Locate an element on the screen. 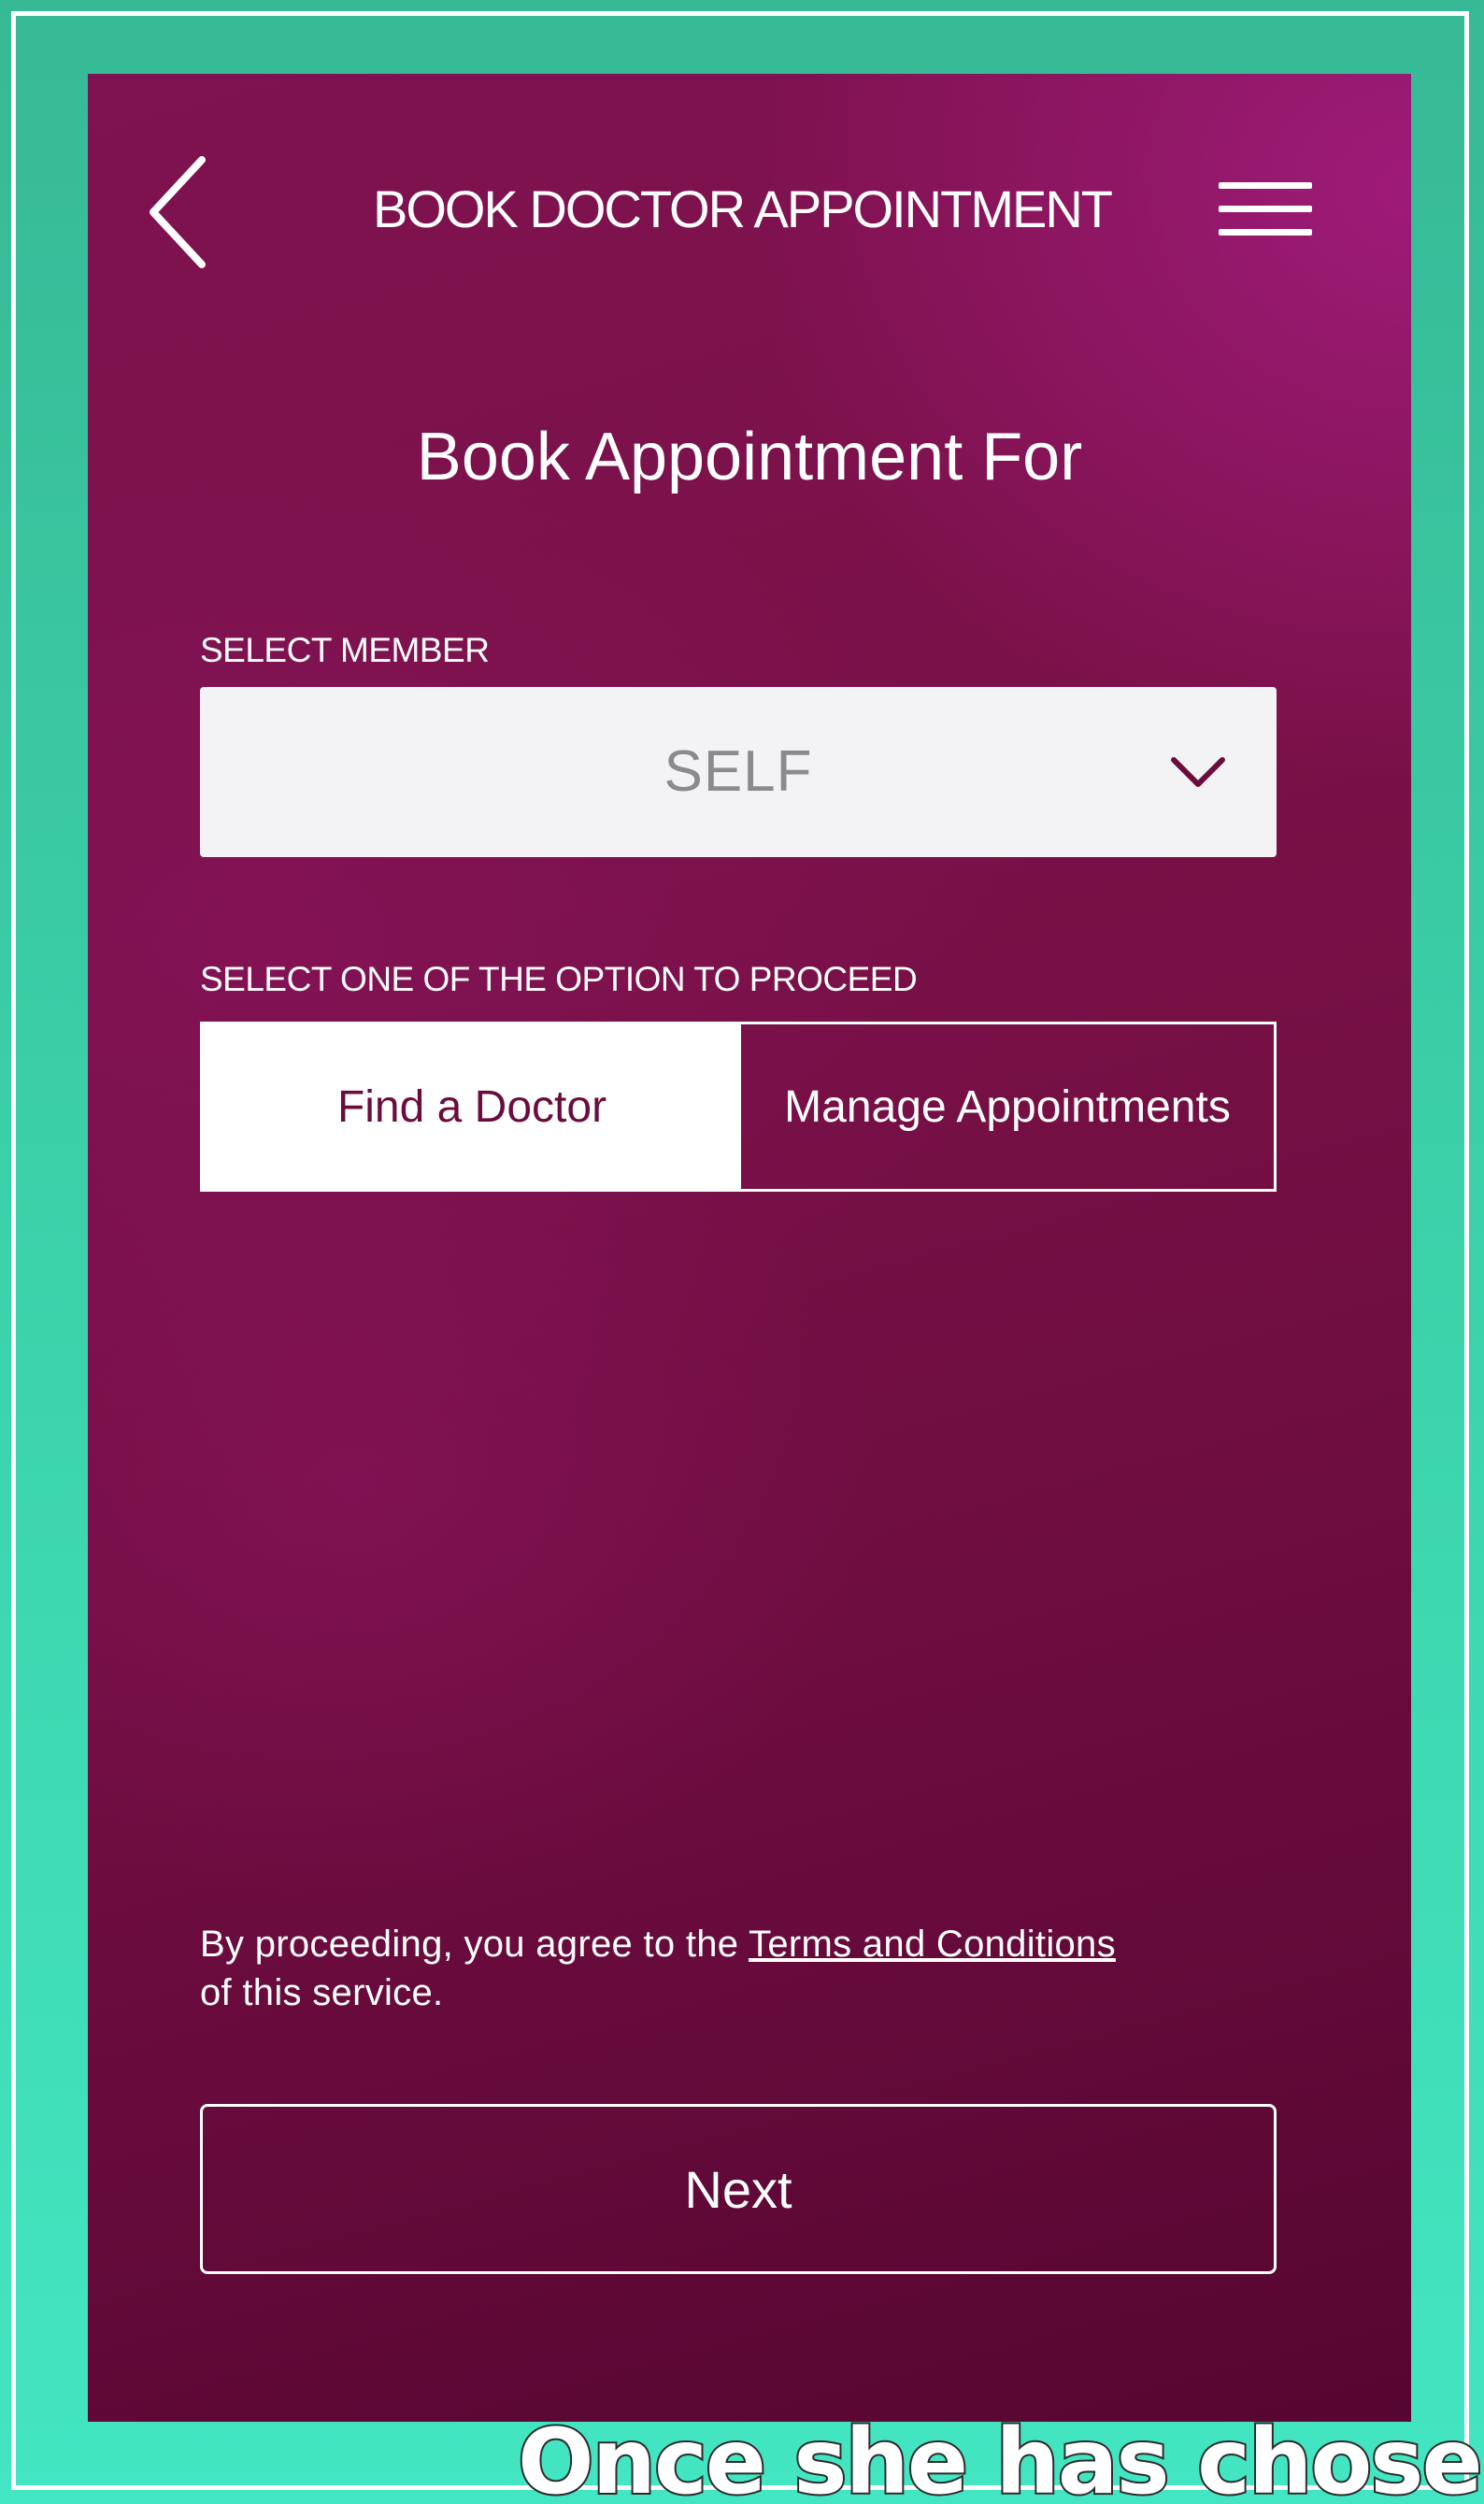  option-selector: Find a Doctor Manage Appointments is located at coordinates (738, 1107).